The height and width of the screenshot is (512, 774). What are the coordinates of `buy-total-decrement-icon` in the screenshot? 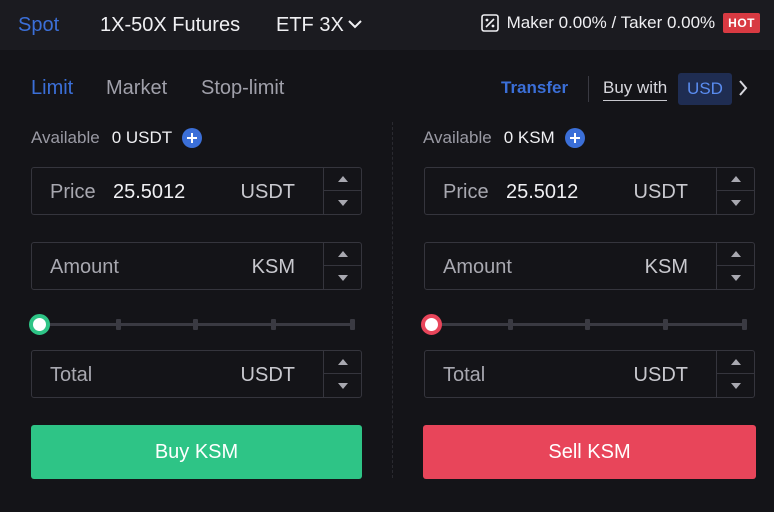 It's located at (342, 385).